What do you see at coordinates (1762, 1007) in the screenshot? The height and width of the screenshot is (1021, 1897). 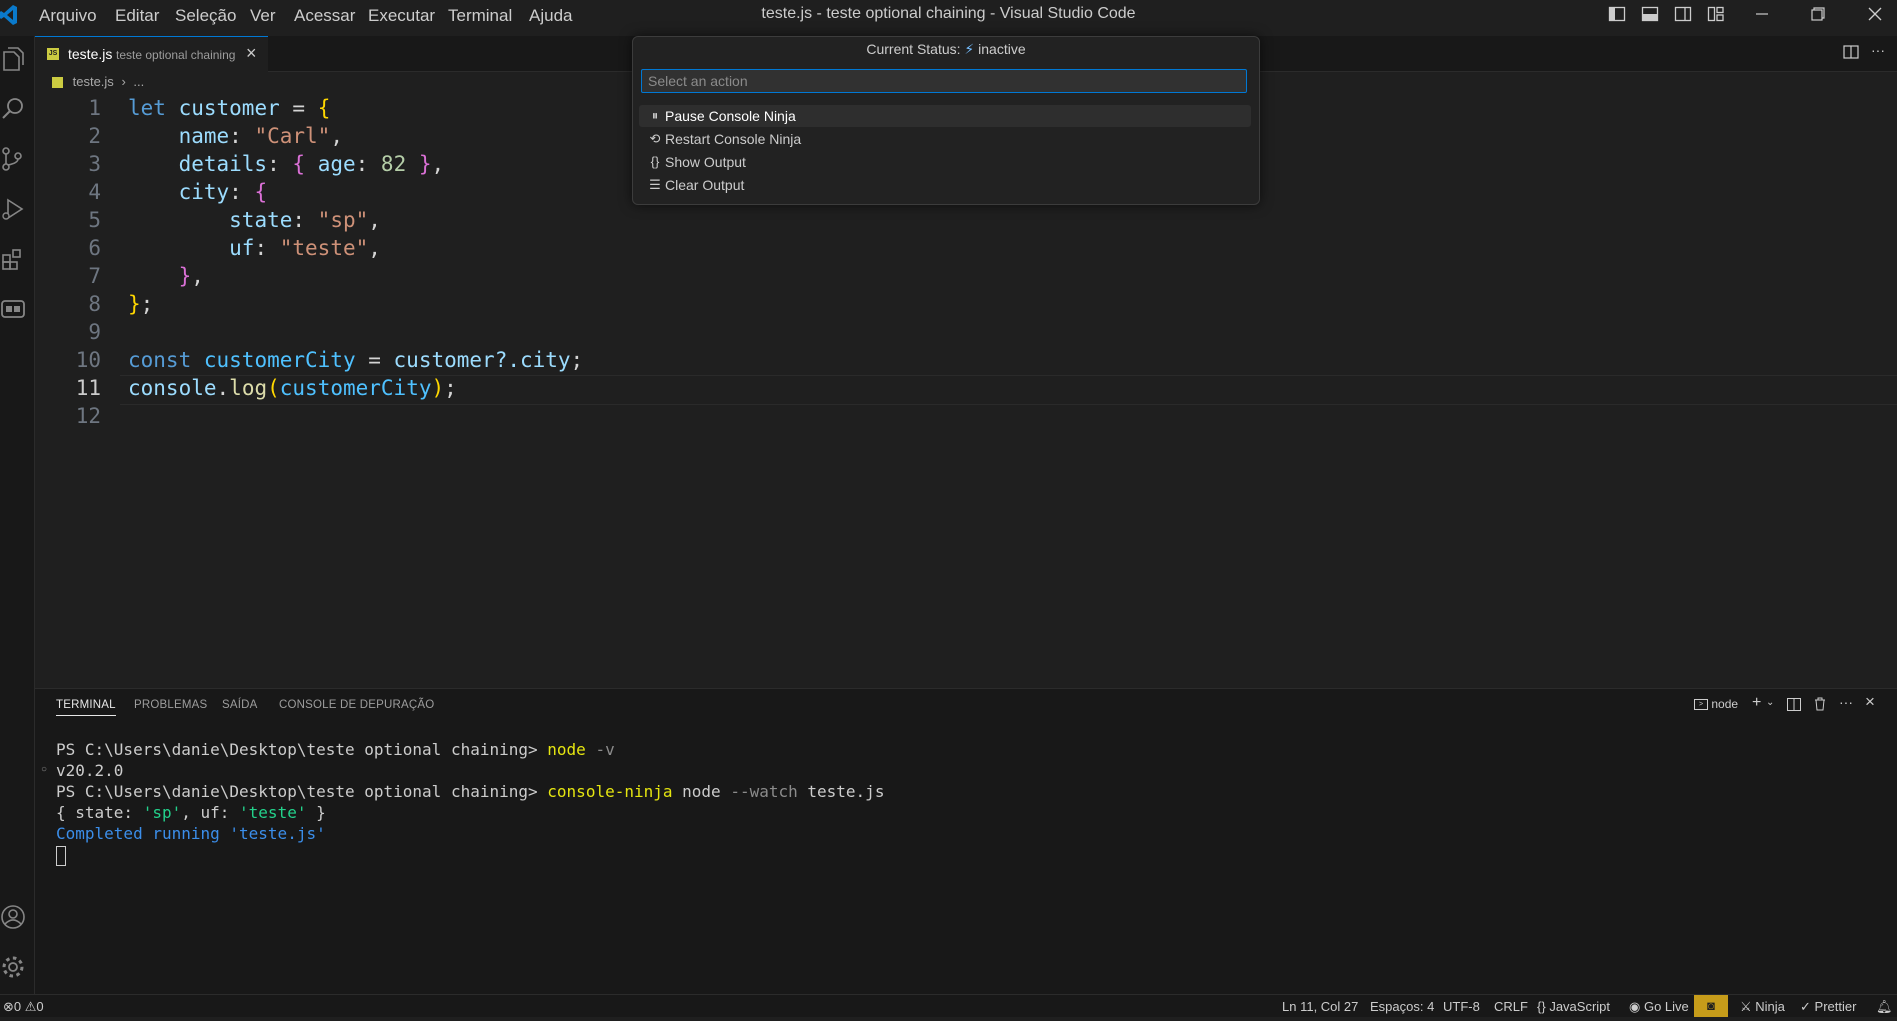 I see `ninja-status: ⚔ Ninja` at bounding box center [1762, 1007].